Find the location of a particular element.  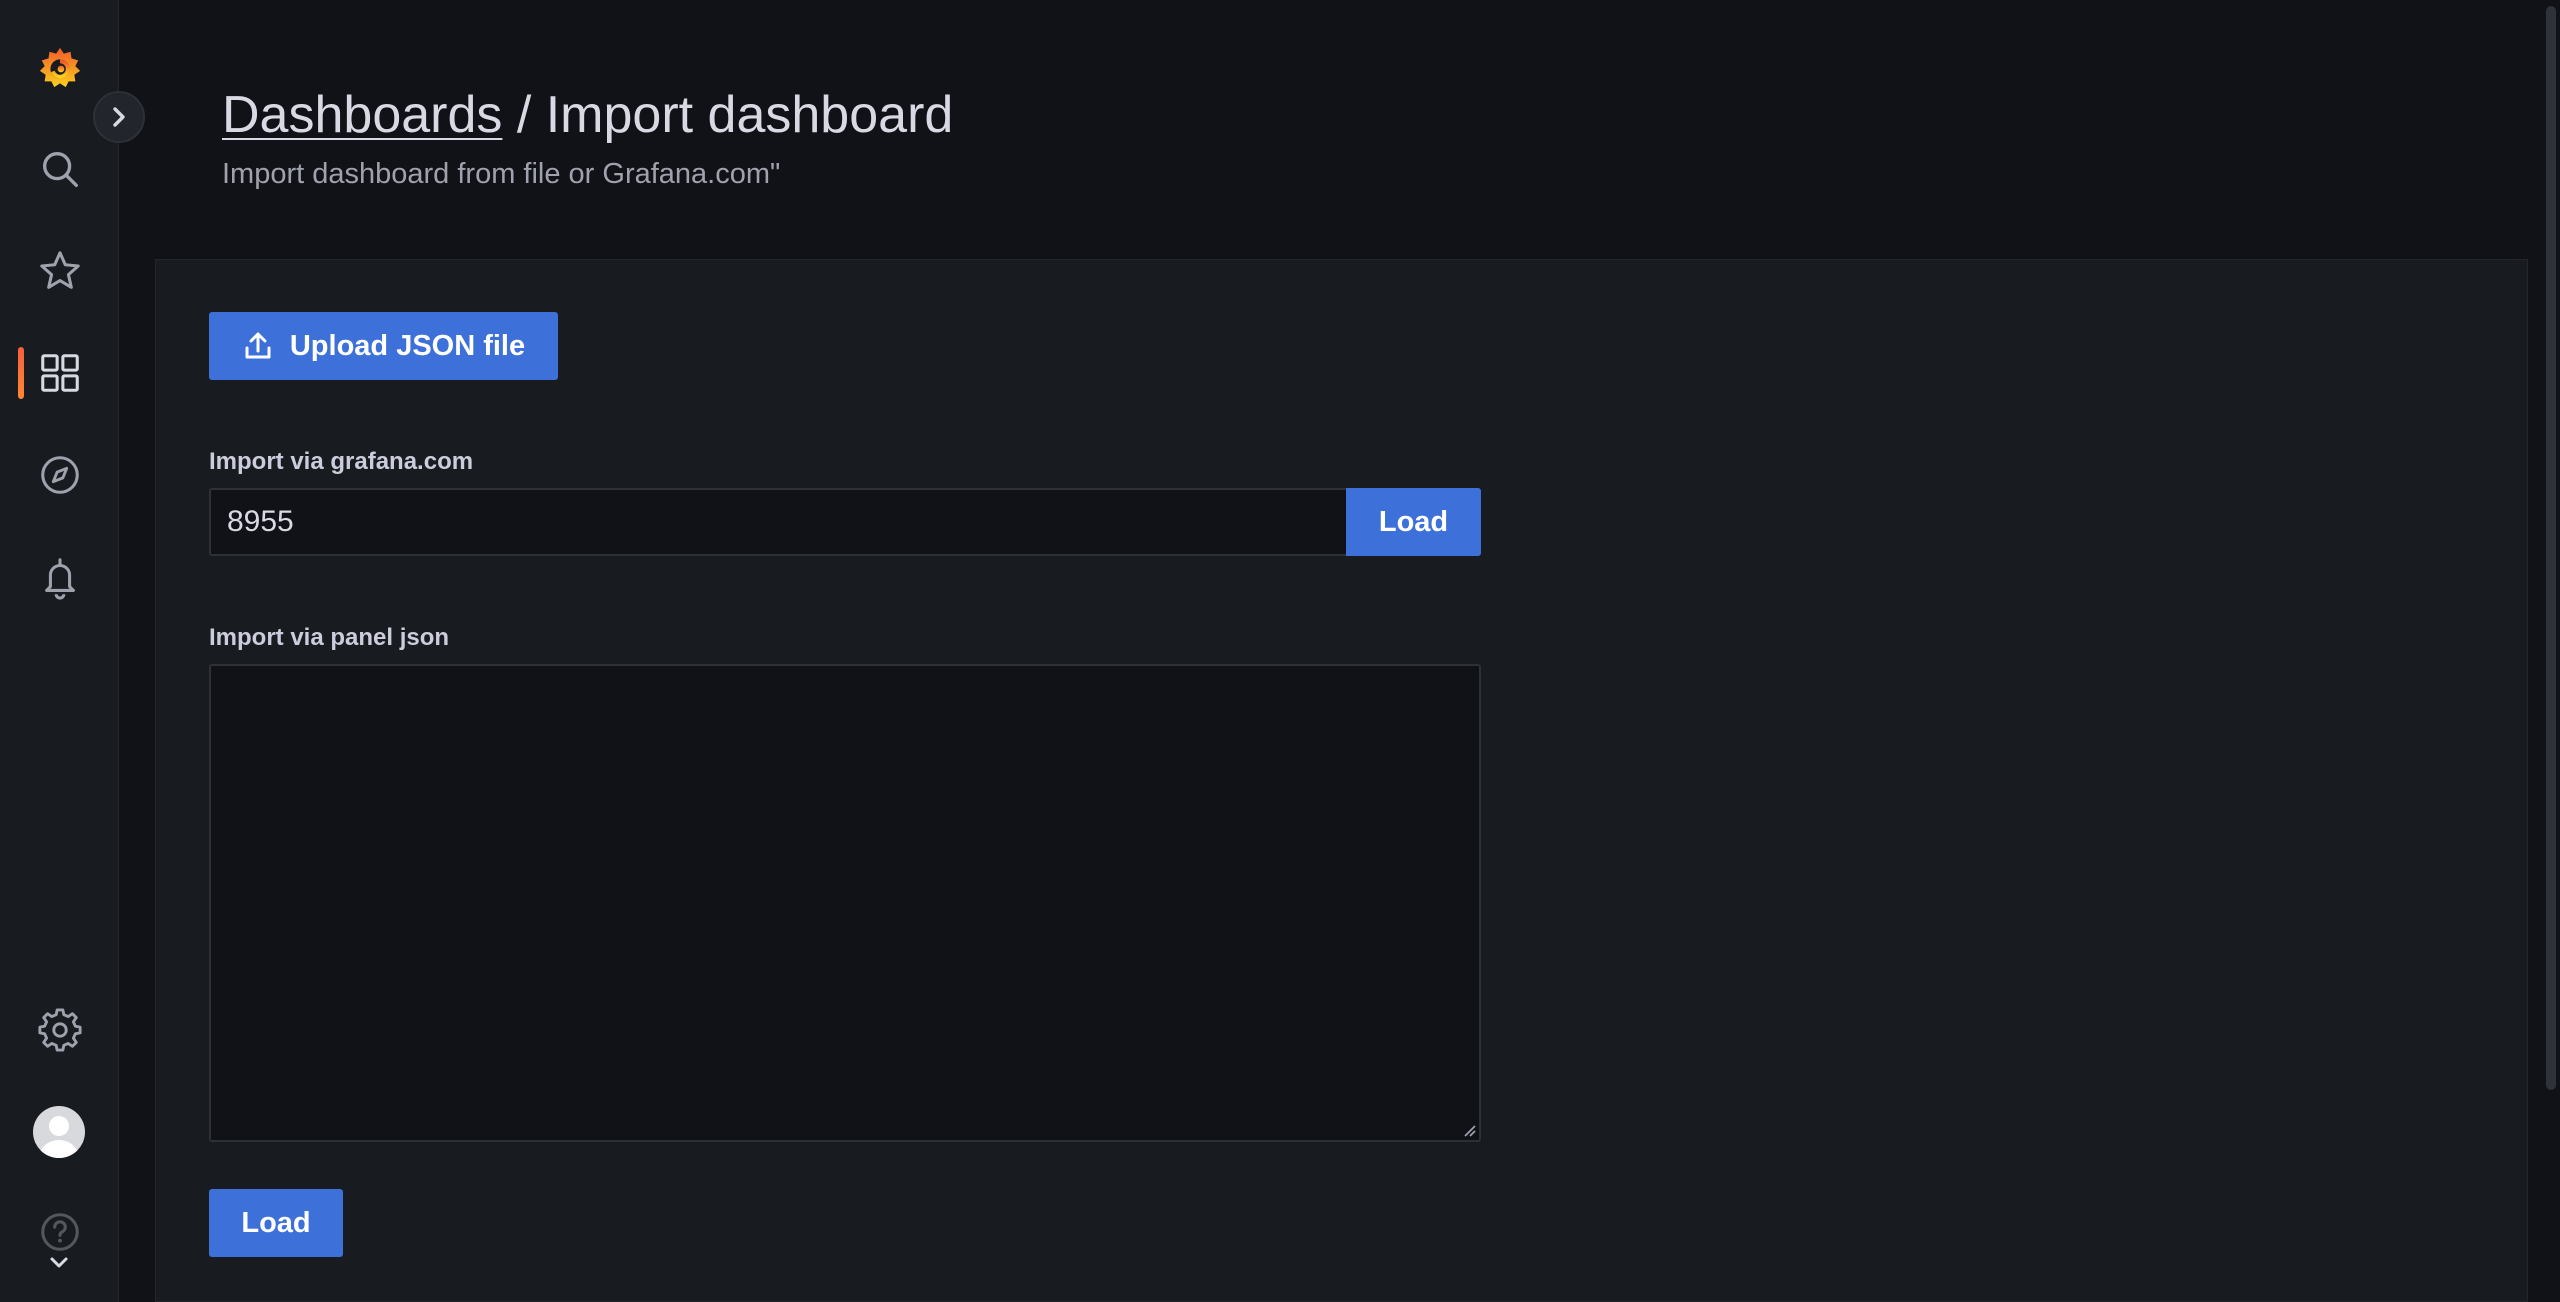

apps-grid-icon is located at coordinates (59, 373).